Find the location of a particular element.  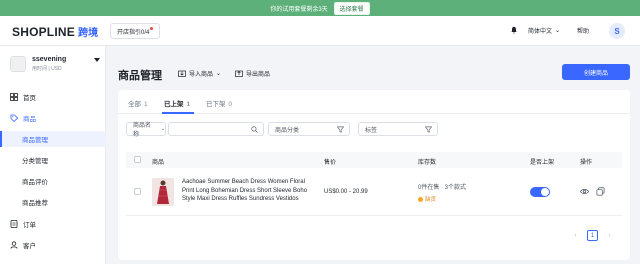

eye-icon is located at coordinates (584, 191).